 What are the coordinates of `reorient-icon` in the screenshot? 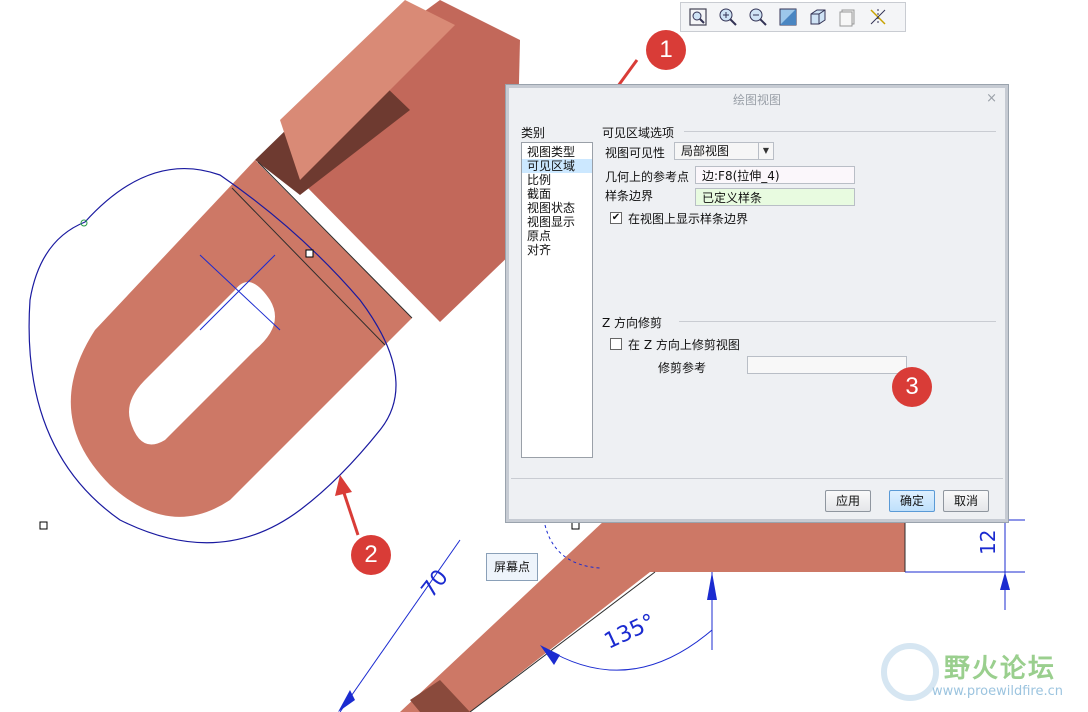 It's located at (788, 17).